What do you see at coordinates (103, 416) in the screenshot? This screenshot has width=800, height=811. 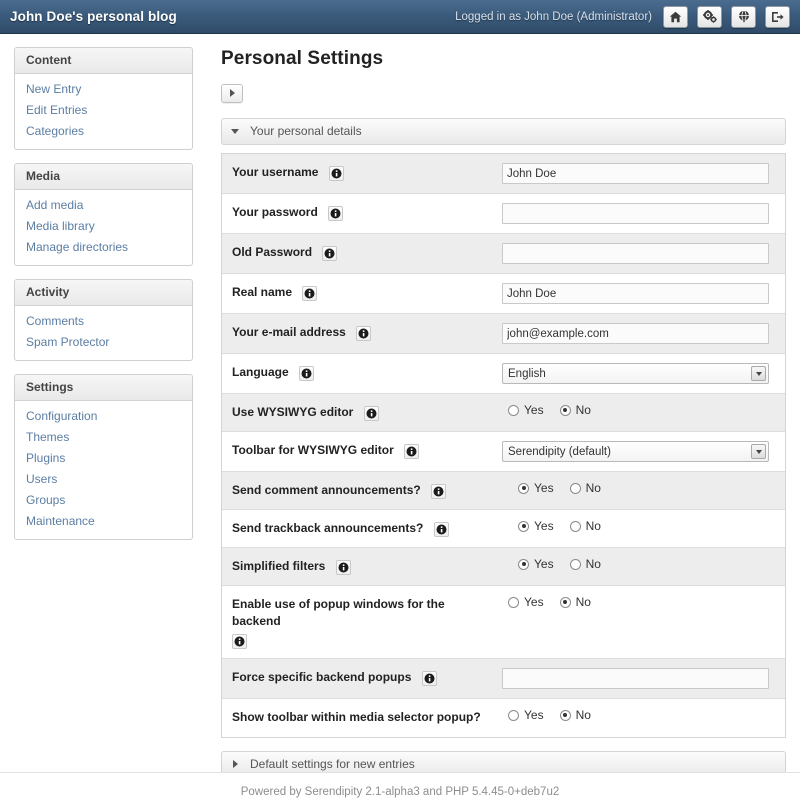 I see `sidebar-item-configuration: Configuration` at bounding box center [103, 416].